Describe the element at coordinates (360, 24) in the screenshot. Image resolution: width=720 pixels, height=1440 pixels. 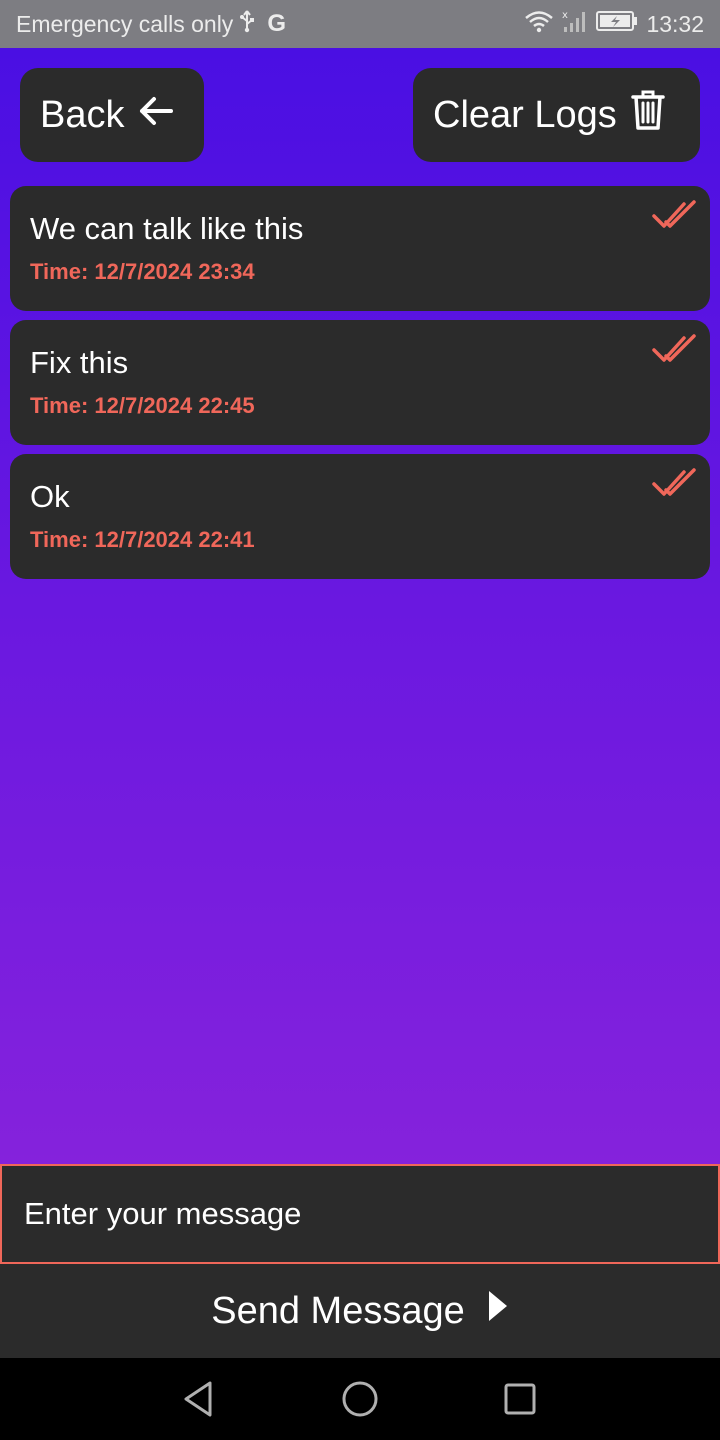
I see `status-bar: Emergency calls only G x 13:32` at that location.